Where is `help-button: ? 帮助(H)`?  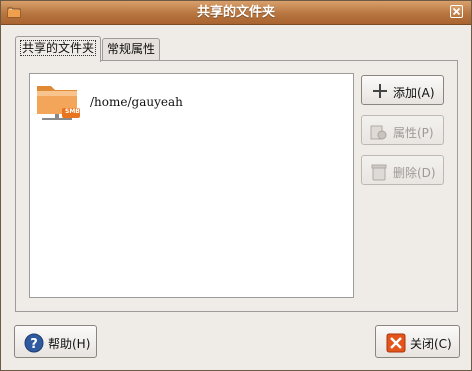
help-button: ? 帮助(H) is located at coordinates (55, 341).